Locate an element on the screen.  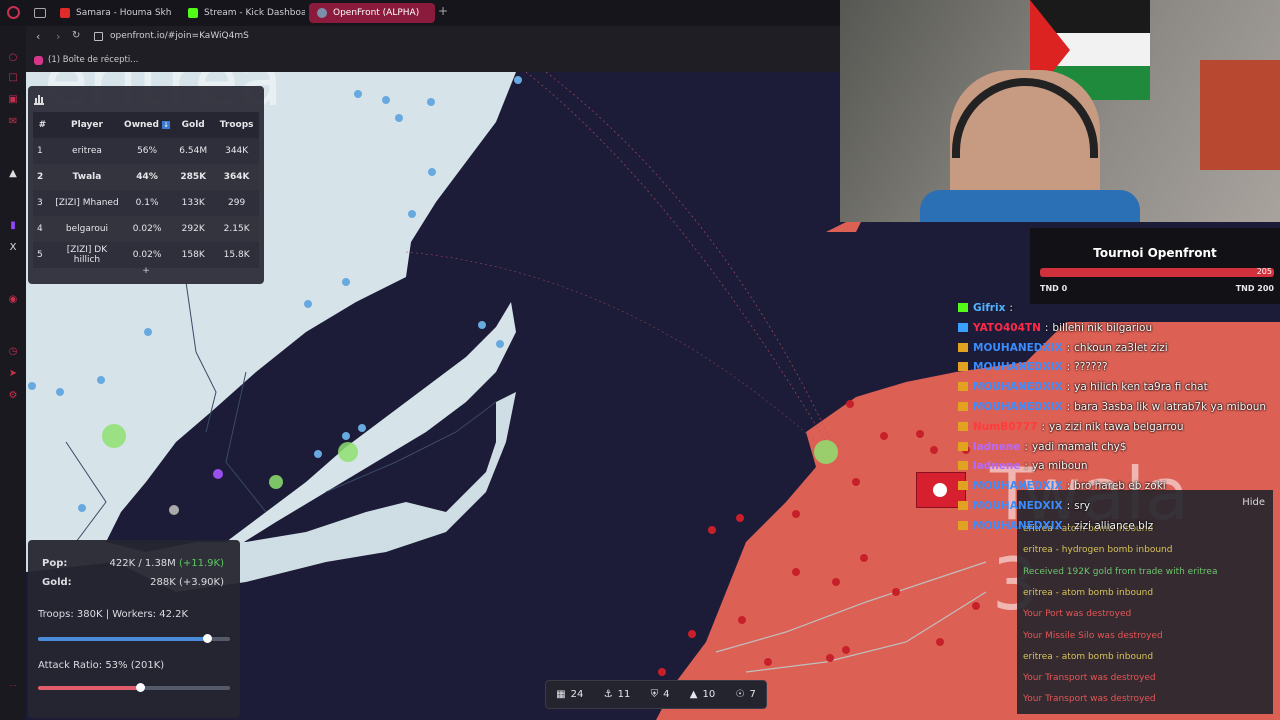
mail-icon: ✉ is located at coordinates (13, 122).